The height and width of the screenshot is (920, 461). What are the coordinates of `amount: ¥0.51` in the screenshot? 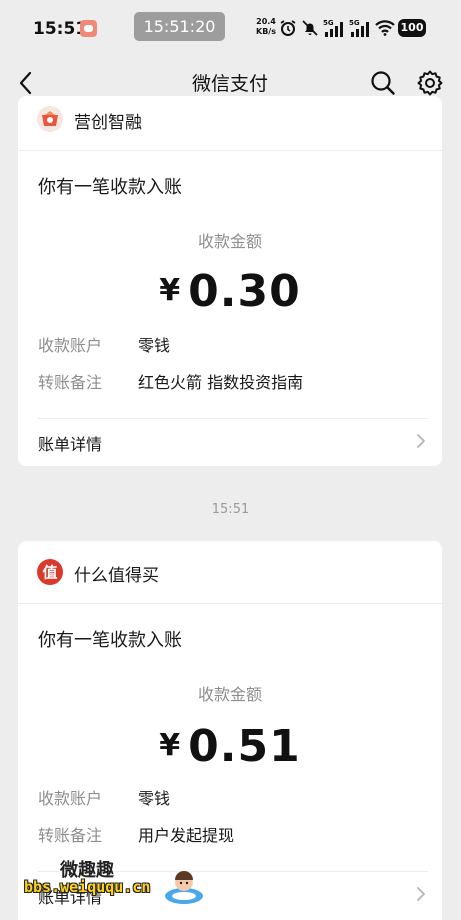 It's located at (230, 746).